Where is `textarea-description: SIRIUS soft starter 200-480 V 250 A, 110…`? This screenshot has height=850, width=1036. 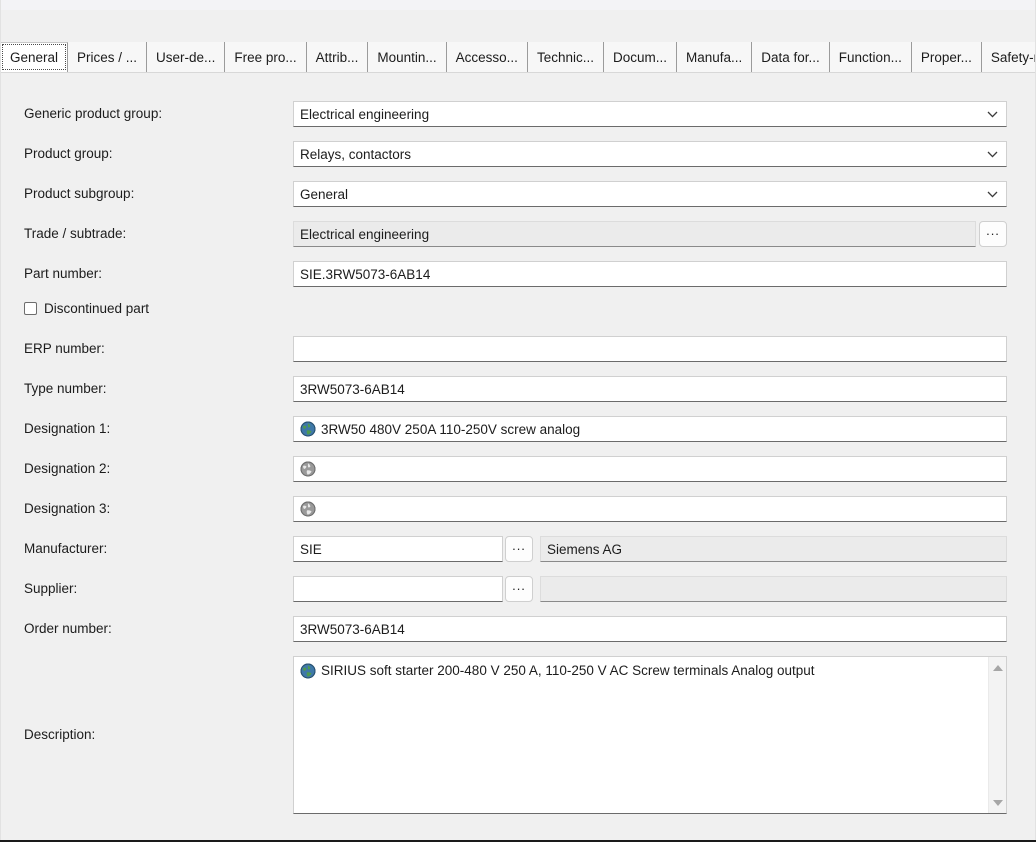 textarea-description: SIRIUS soft starter 200-480 V 250 A, 110… is located at coordinates (650, 735).